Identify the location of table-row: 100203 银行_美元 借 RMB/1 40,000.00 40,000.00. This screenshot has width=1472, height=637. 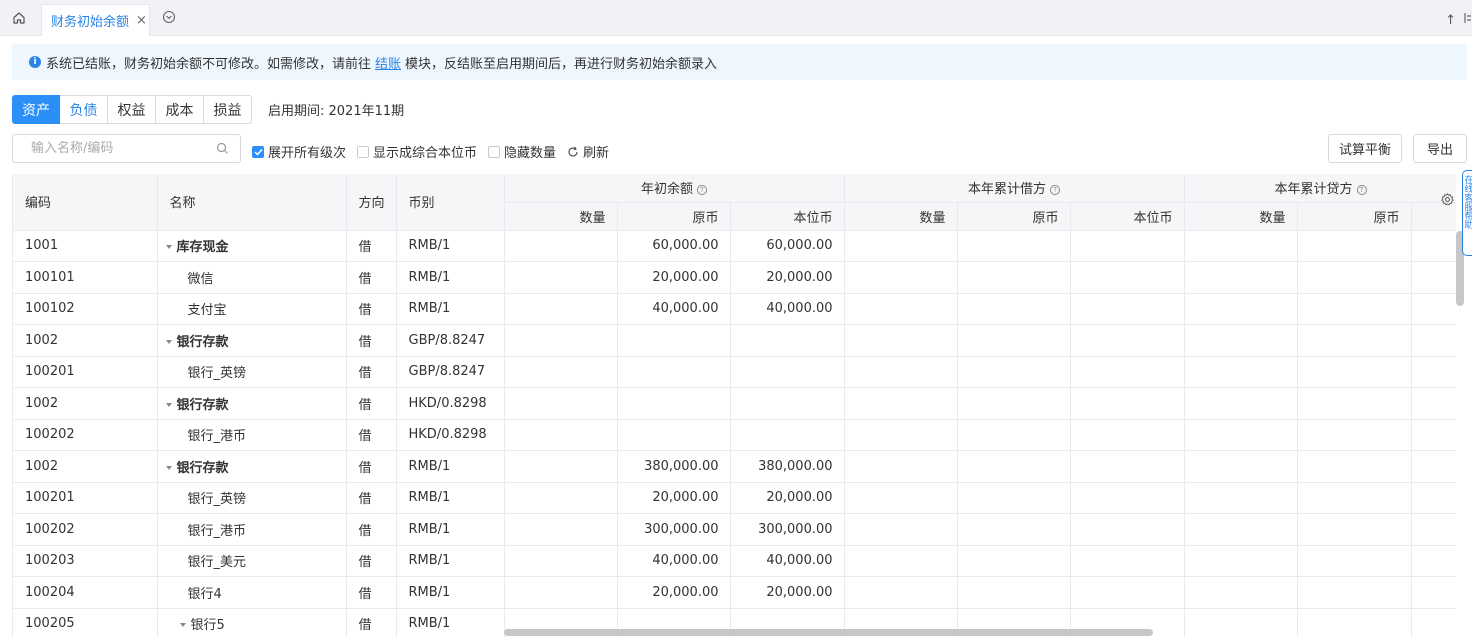
(734, 561).